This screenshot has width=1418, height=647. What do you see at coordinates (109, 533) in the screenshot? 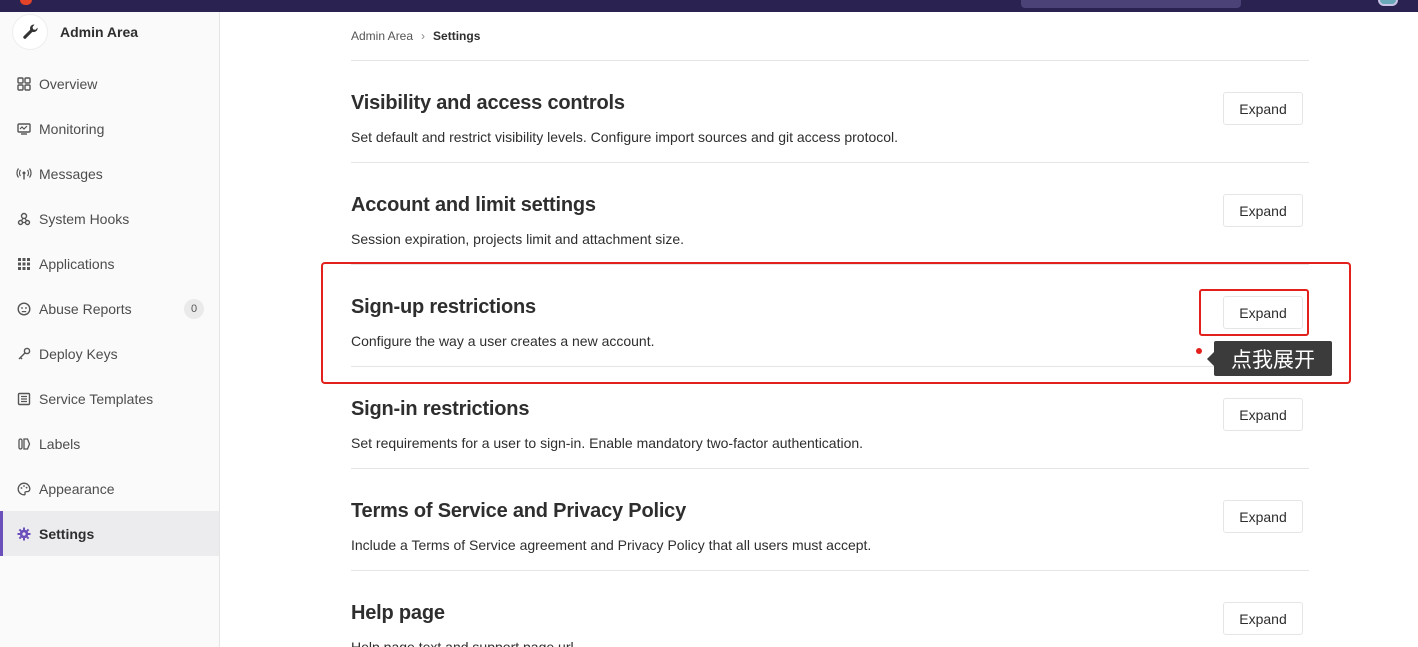
I see `sidebar-item-settings: Settings` at bounding box center [109, 533].